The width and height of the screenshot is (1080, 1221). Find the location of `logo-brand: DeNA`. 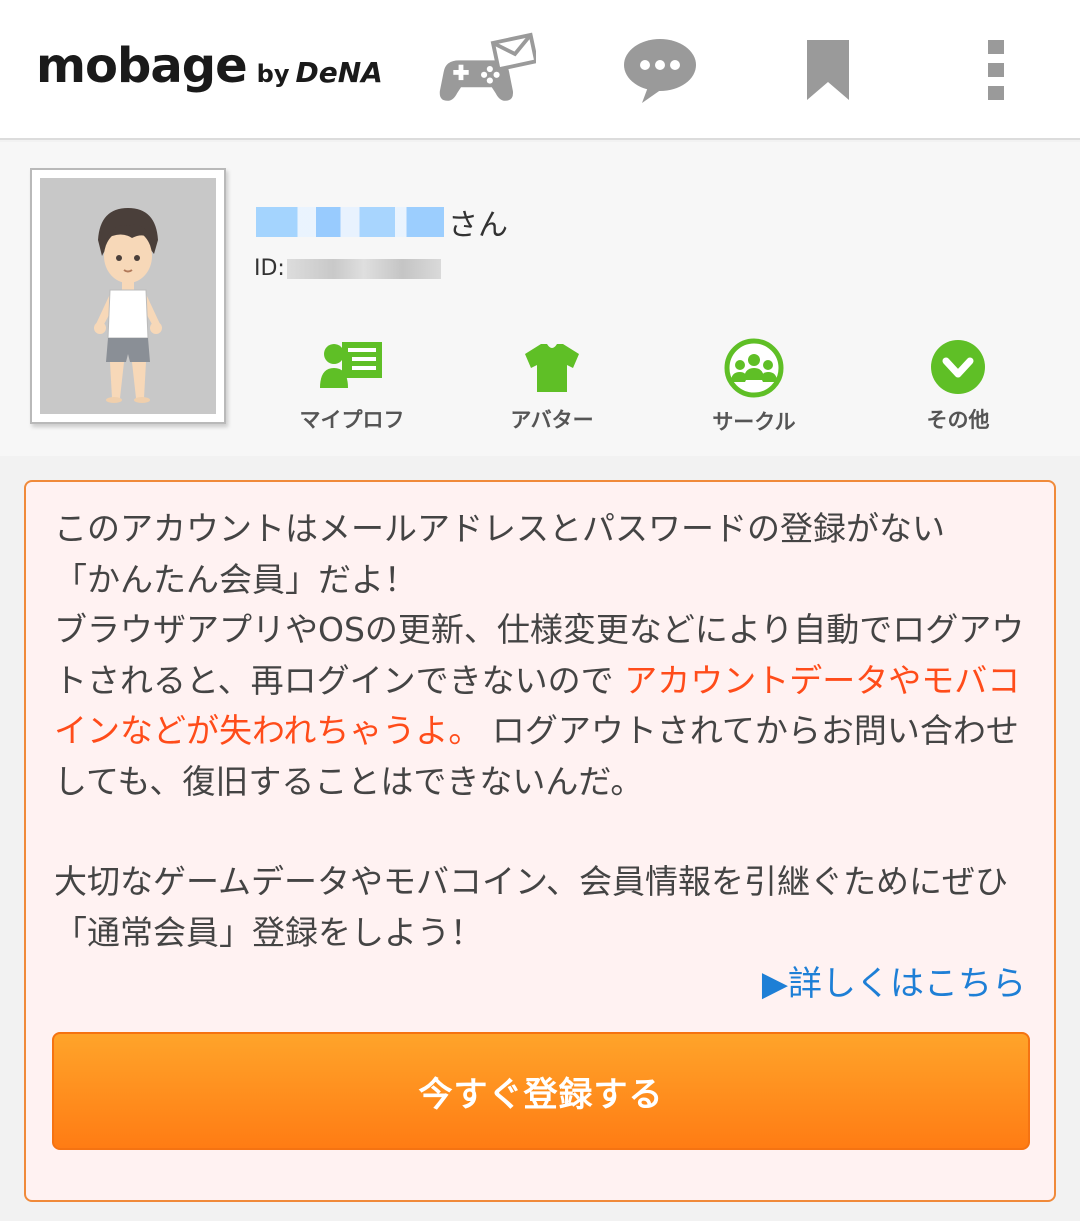

logo-brand: DeNA is located at coordinates (339, 72).